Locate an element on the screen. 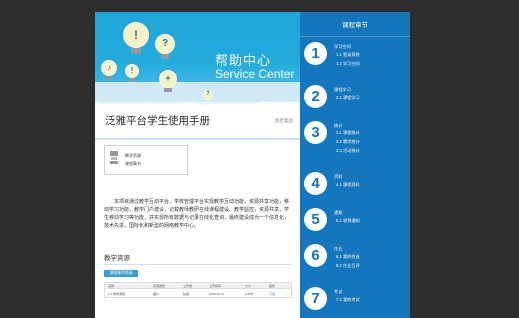 Image resolution: width=519 pixels, height=318 pixels. lightbulb-icon: ♪ is located at coordinates (109, 72).